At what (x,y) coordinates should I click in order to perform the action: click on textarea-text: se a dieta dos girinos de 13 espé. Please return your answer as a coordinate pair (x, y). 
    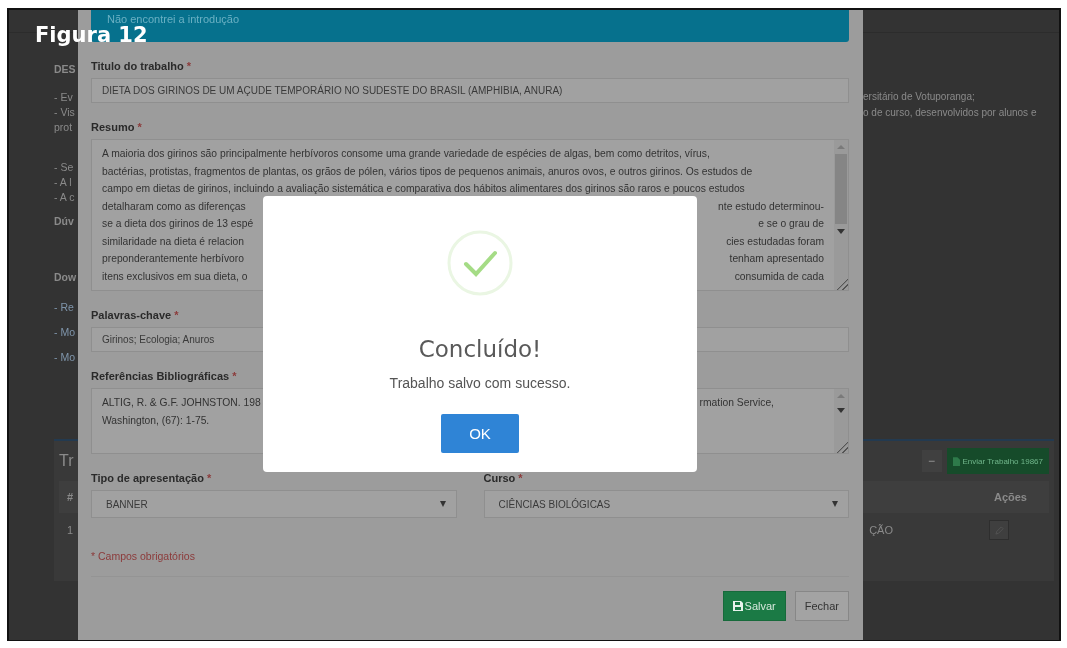
    Looking at the image, I should click on (178, 224).